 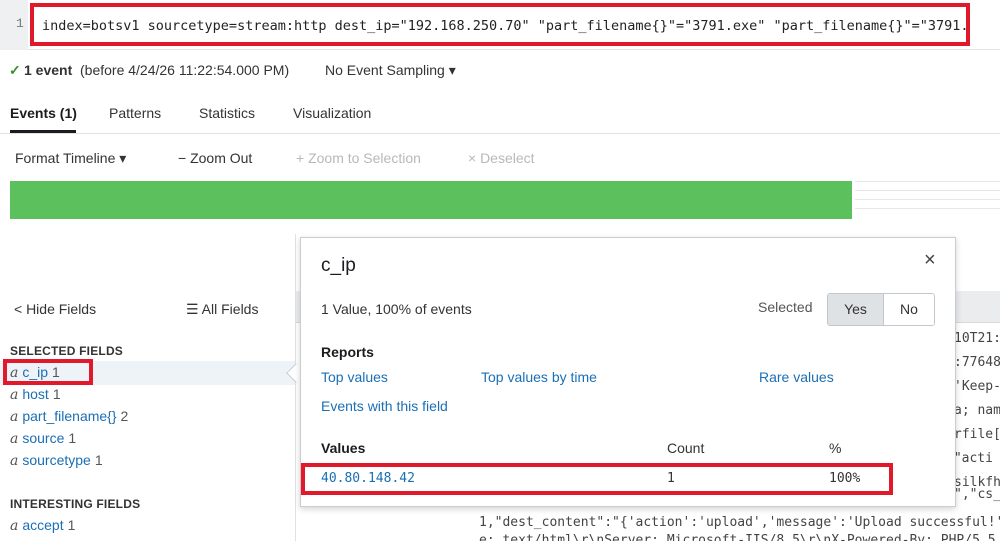 I want to click on report-top-values-link: Top values, so click(x=354, y=377).